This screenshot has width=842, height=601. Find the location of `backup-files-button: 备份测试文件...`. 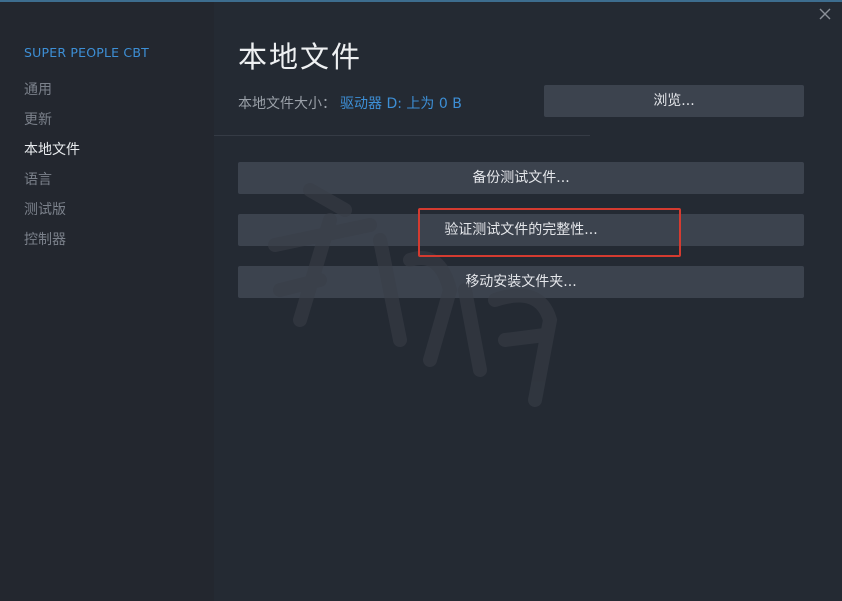

backup-files-button: 备份测试文件... is located at coordinates (521, 178).